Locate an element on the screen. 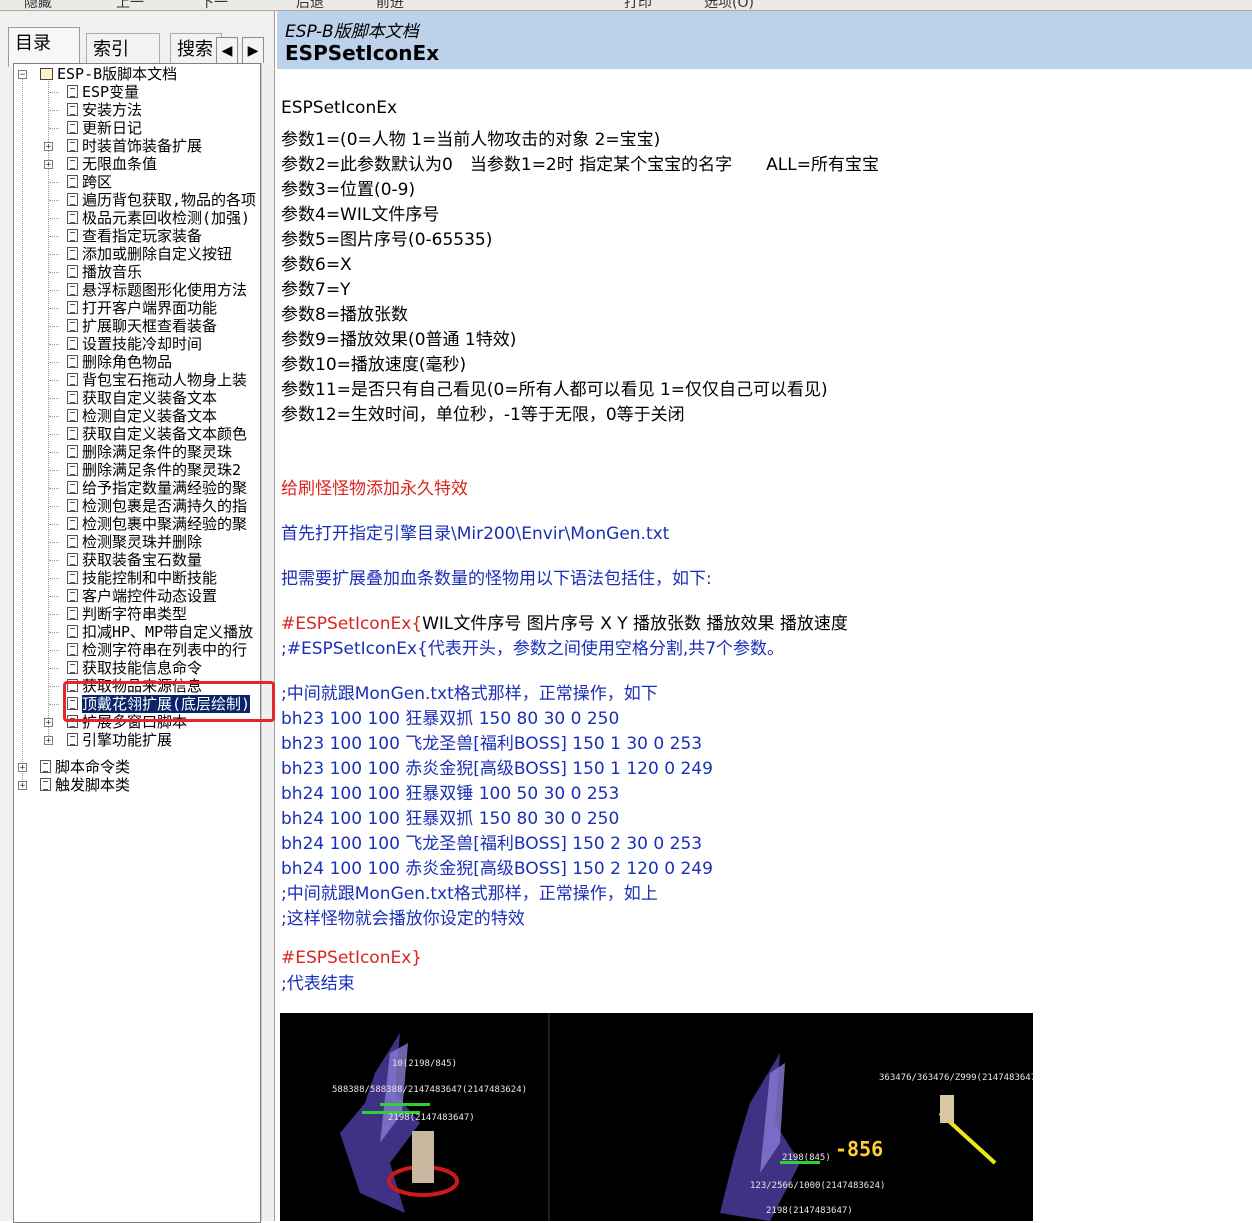  tree-item: 检测包裹是否满持久的指 is located at coordinates (157, 506).